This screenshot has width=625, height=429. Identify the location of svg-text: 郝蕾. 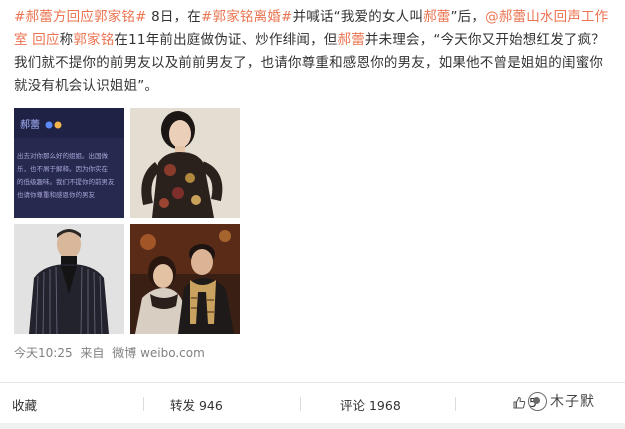
(30, 124).